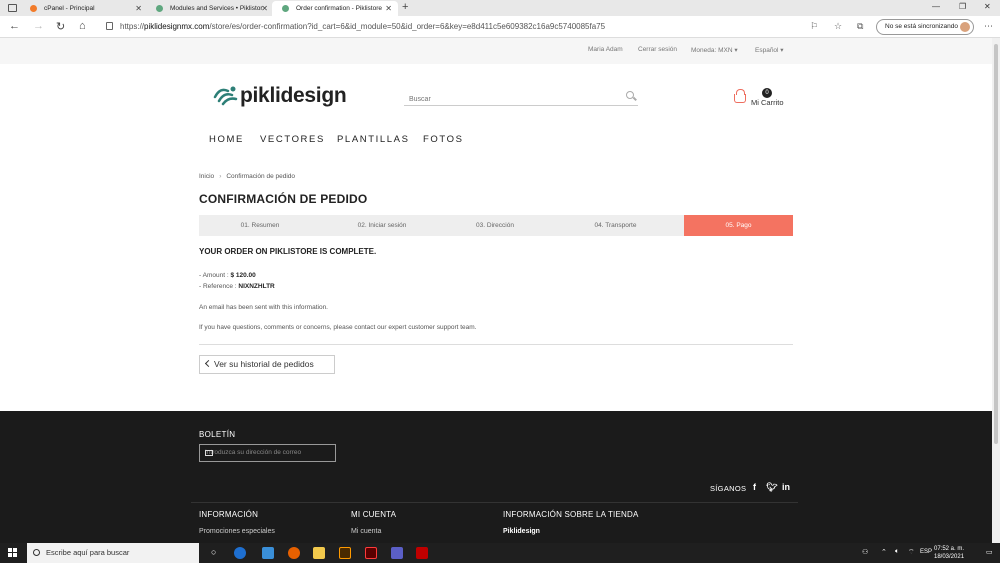 This screenshot has width=1000, height=563. What do you see at coordinates (397, 553) in the screenshot?
I see `teams-icon` at bounding box center [397, 553].